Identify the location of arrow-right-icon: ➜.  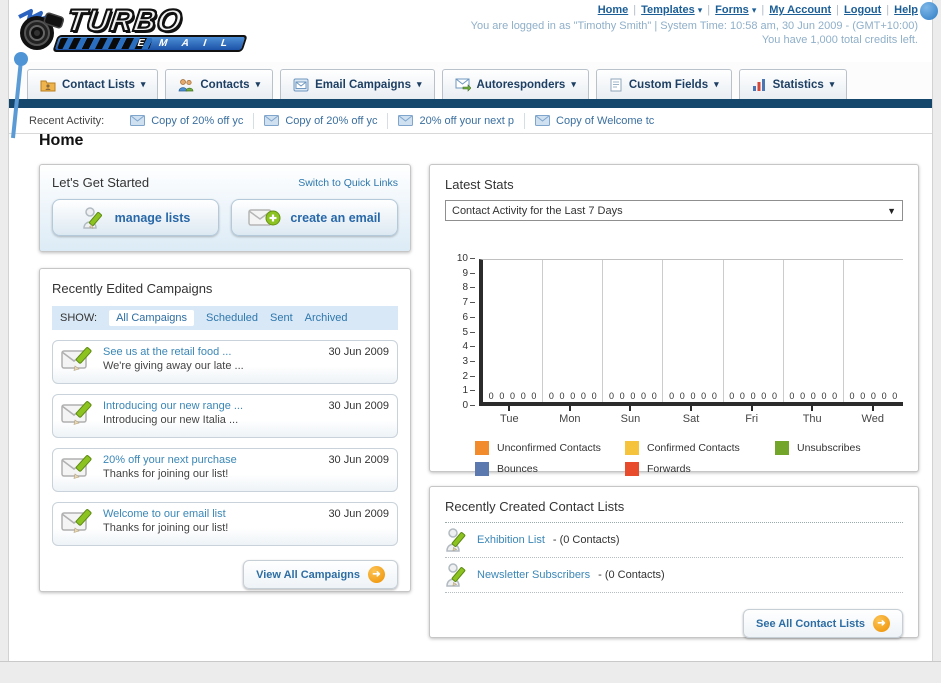
(881, 623).